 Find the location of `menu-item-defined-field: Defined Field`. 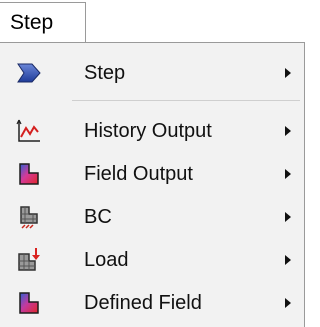

menu-item-defined-field: Defined Field is located at coordinates (151, 303).